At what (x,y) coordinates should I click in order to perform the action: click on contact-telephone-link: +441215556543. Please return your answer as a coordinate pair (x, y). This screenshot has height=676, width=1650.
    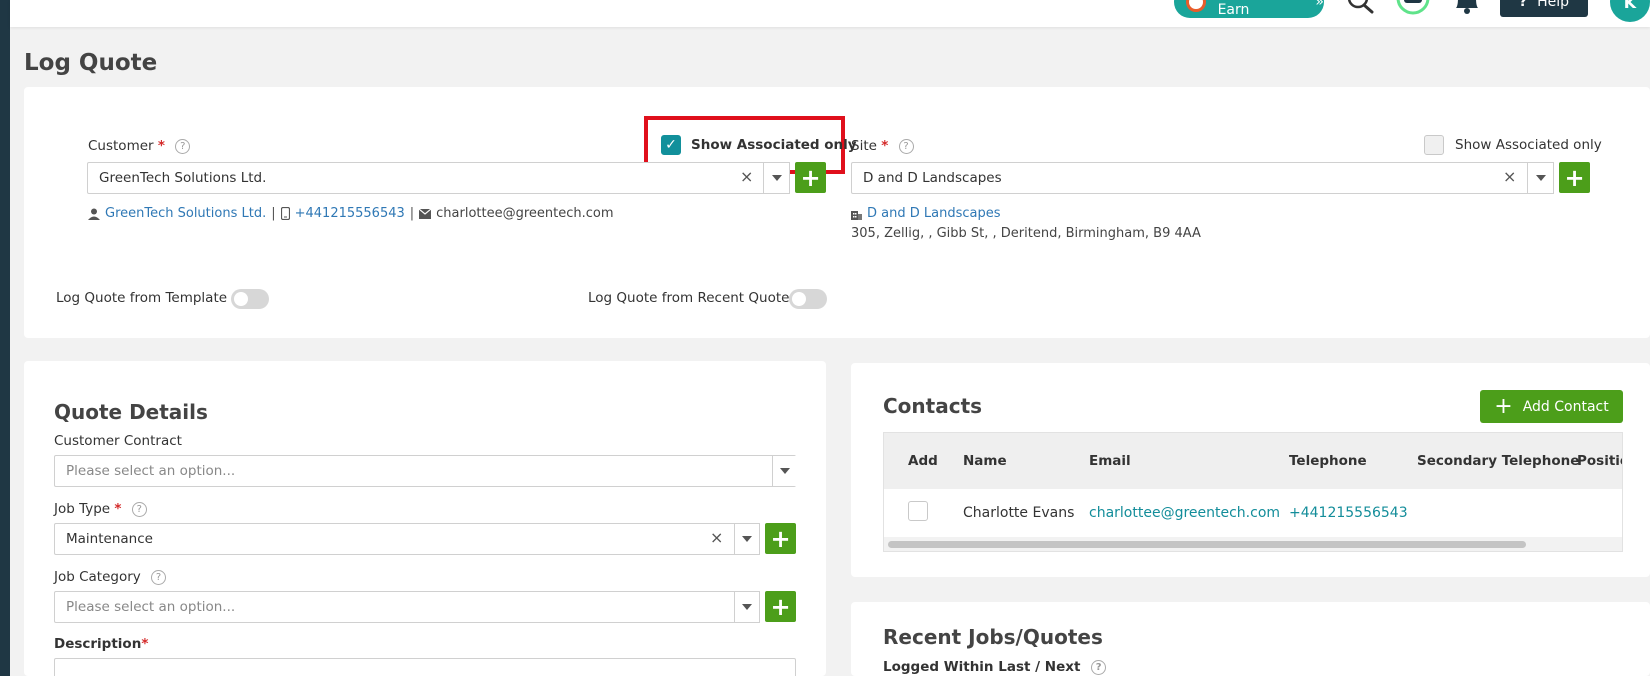
    Looking at the image, I should click on (1348, 513).